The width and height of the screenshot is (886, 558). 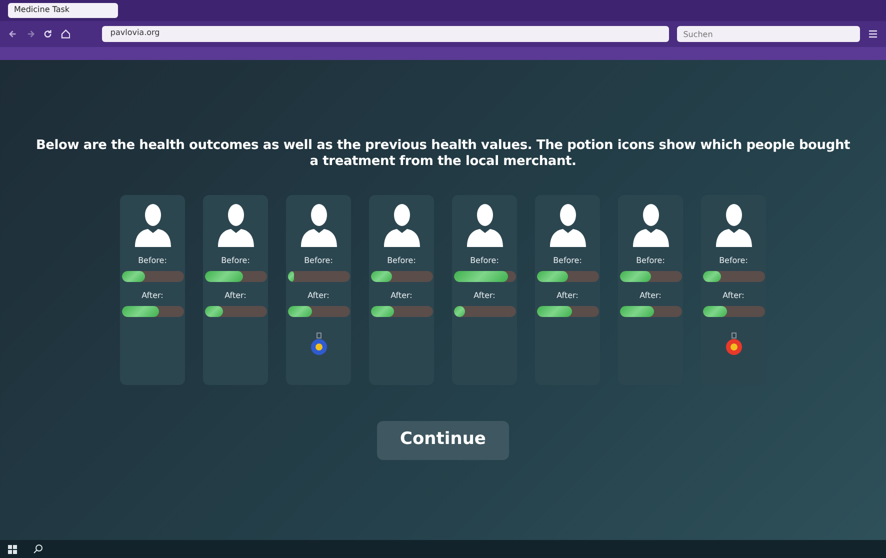 I want to click on browser-tab: Medicine Task, so click(x=63, y=10).